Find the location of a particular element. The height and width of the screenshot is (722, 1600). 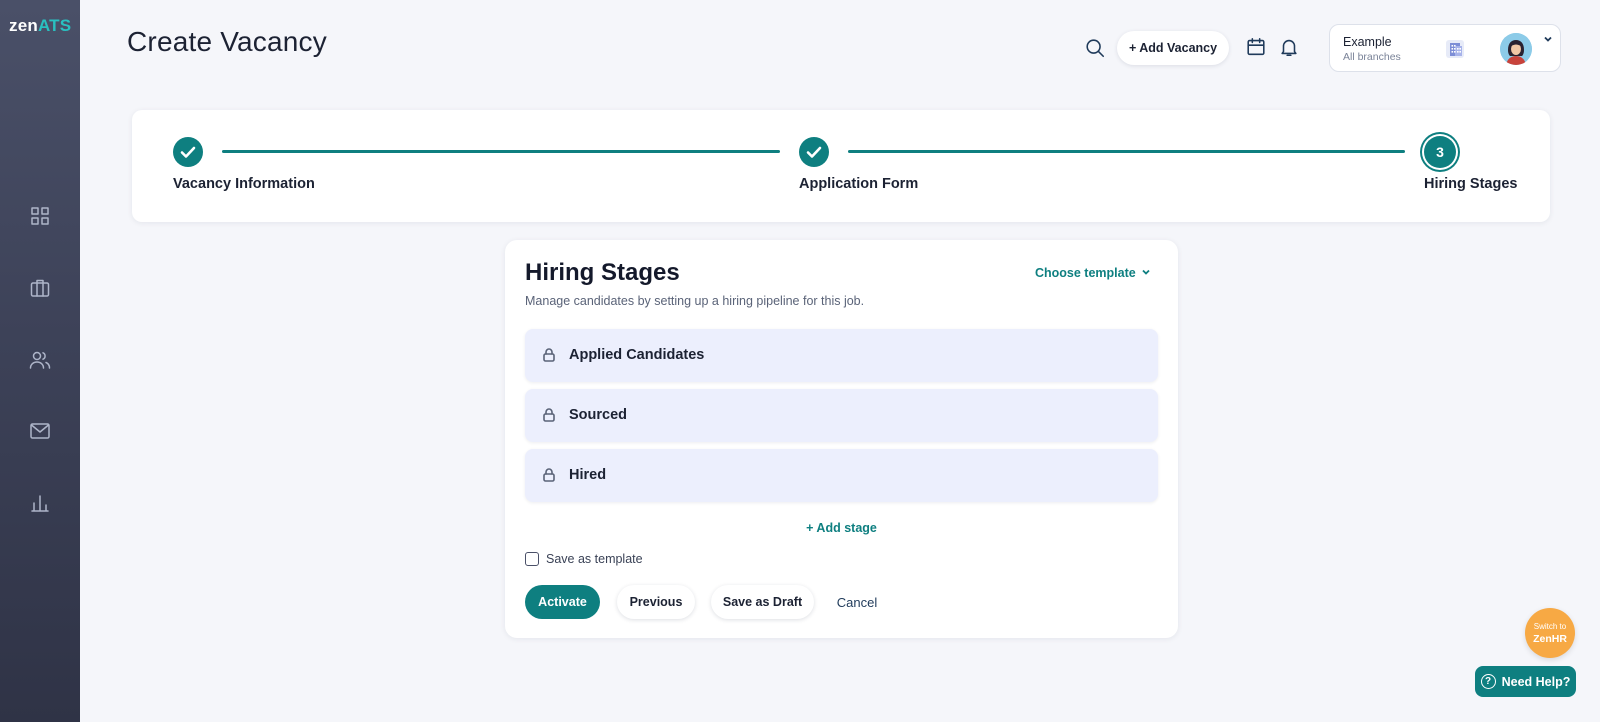

stage-name: Sourced is located at coordinates (598, 415).